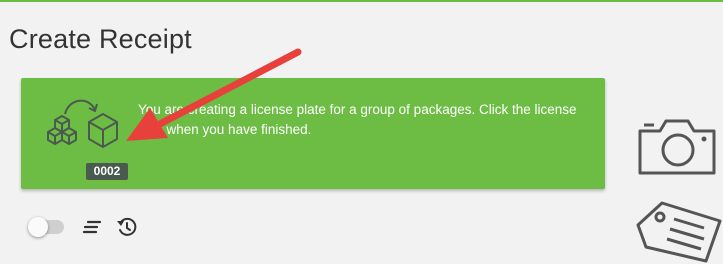  I want to click on toggle-switch, so click(46, 227).